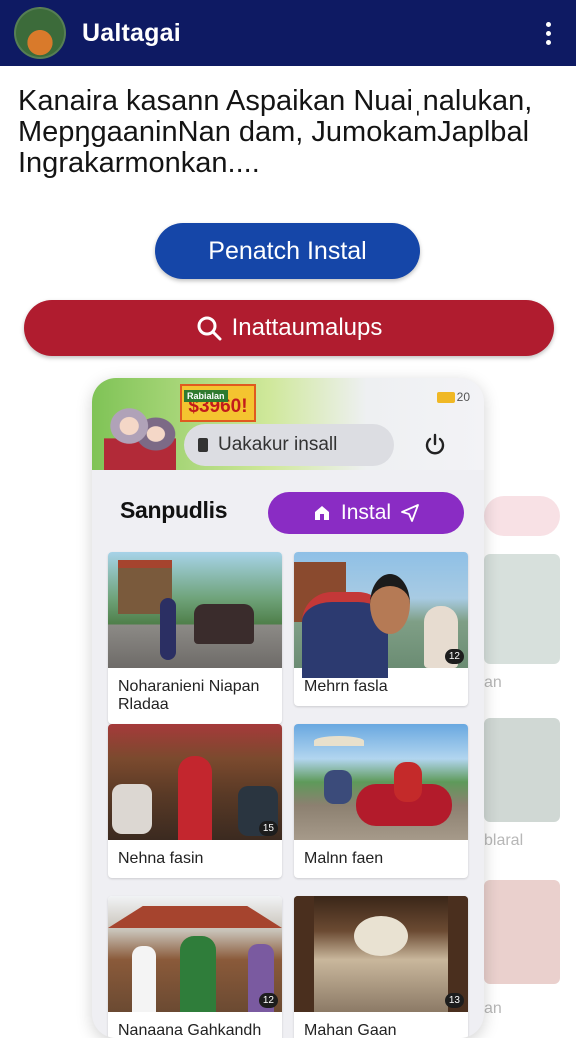 This screenshot has height=1038, width=576. I want to click on video-title: Malnn faen, so click(344, 858).